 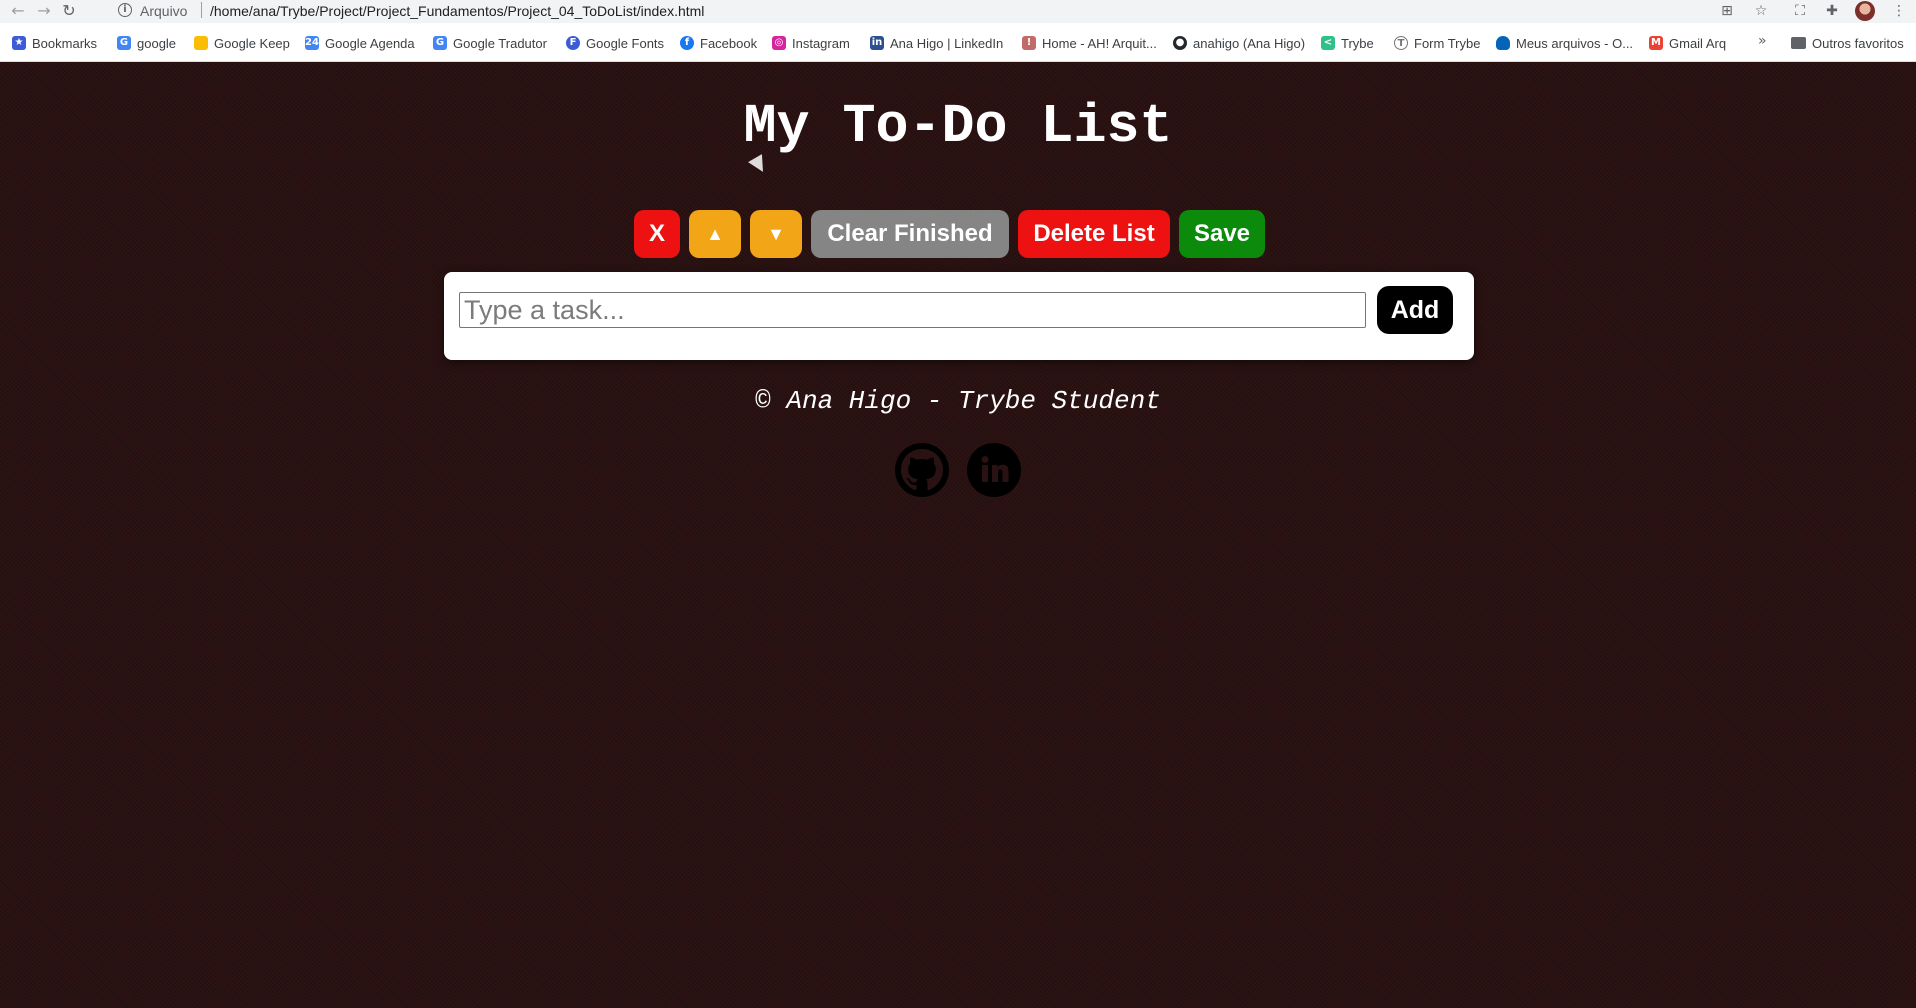 I want to click on clear-finished-button: Clear Finished, so click(x=910, y=234).